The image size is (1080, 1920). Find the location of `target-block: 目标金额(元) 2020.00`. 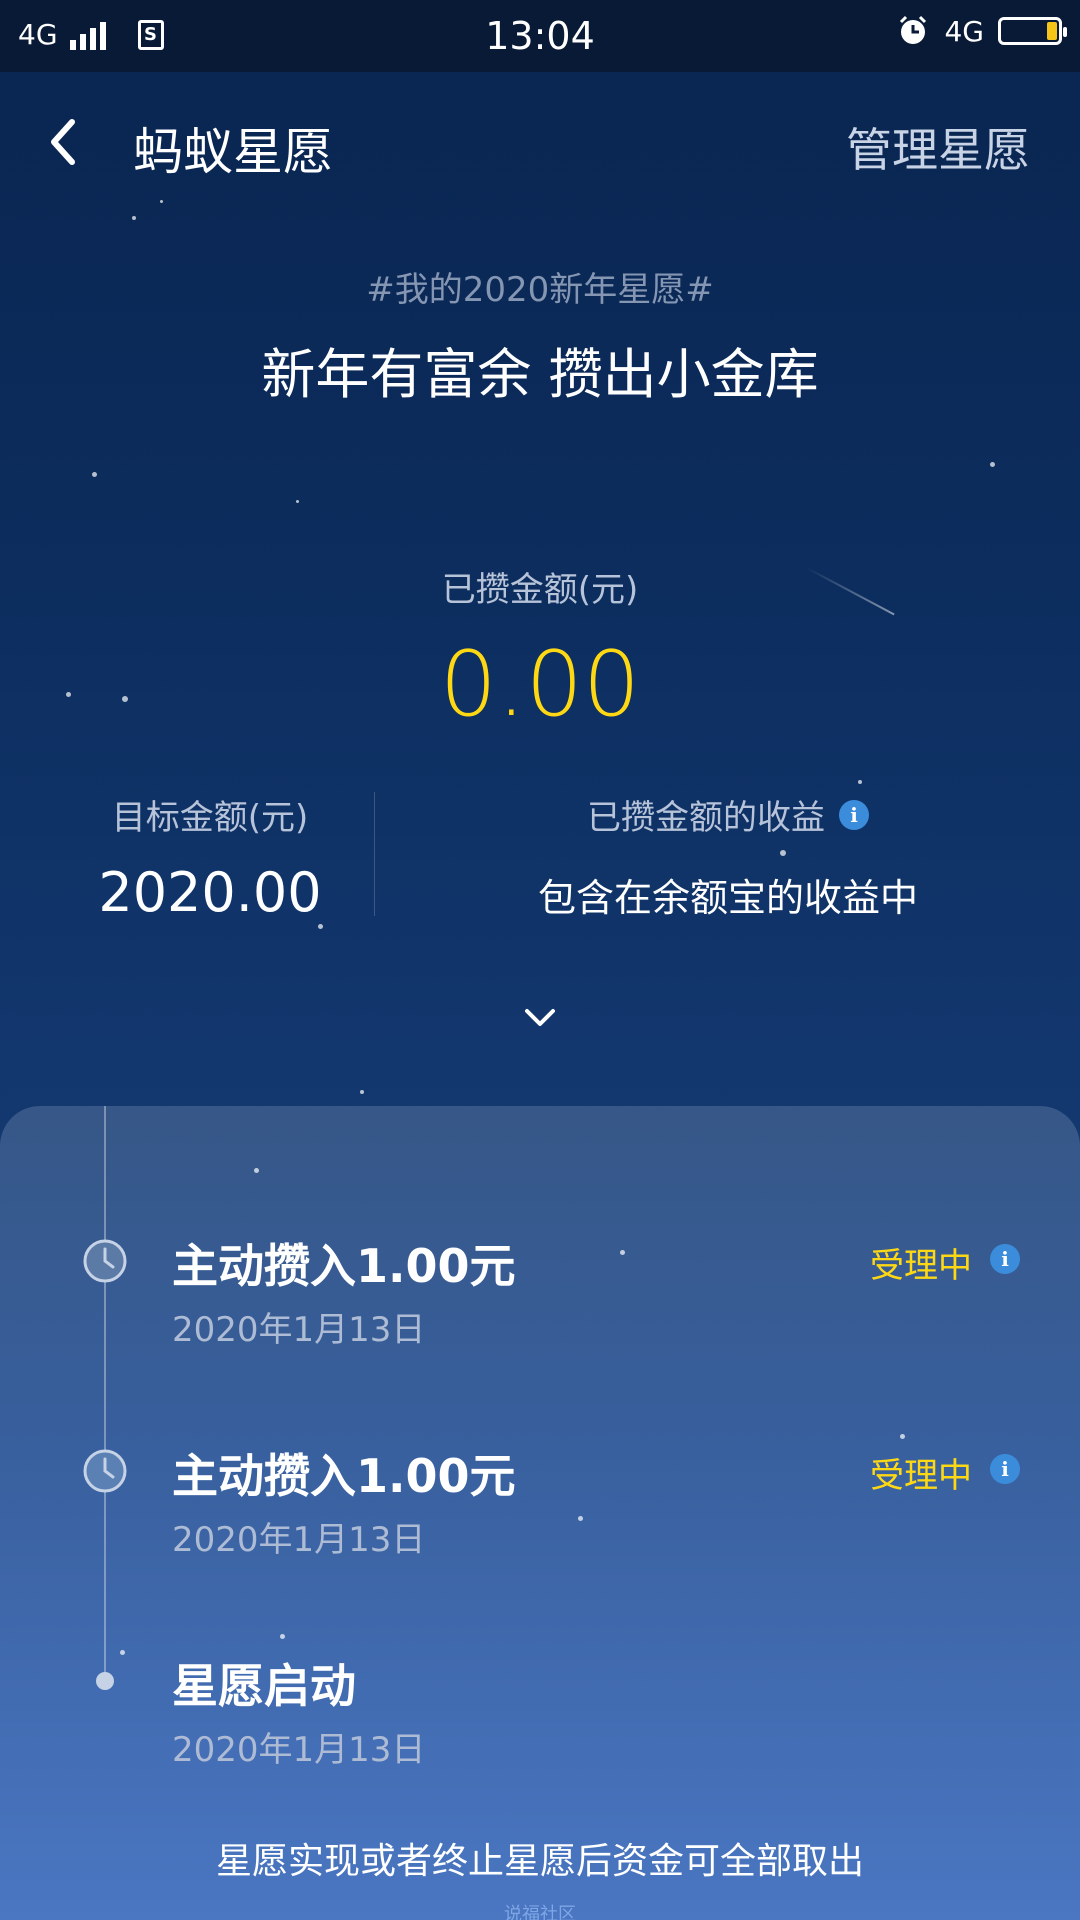

target-block: 目标金额(元) 2020.00 is located at coordinates (210, 857).